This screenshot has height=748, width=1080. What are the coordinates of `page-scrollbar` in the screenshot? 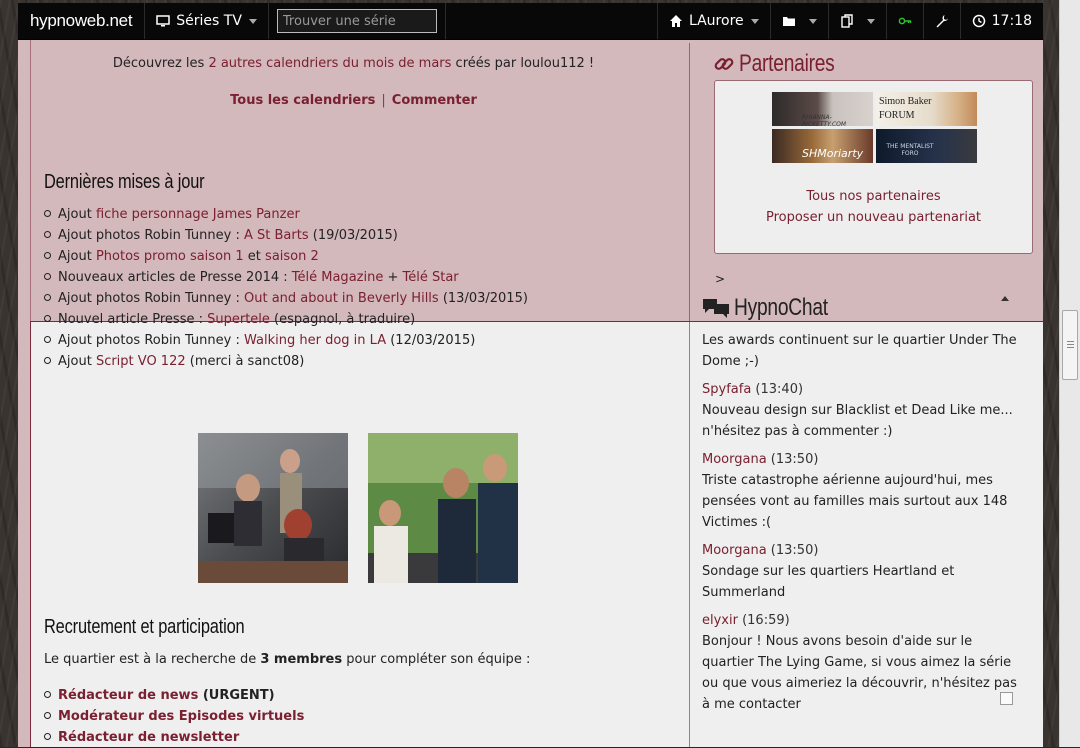 It's located at (1069, 373).